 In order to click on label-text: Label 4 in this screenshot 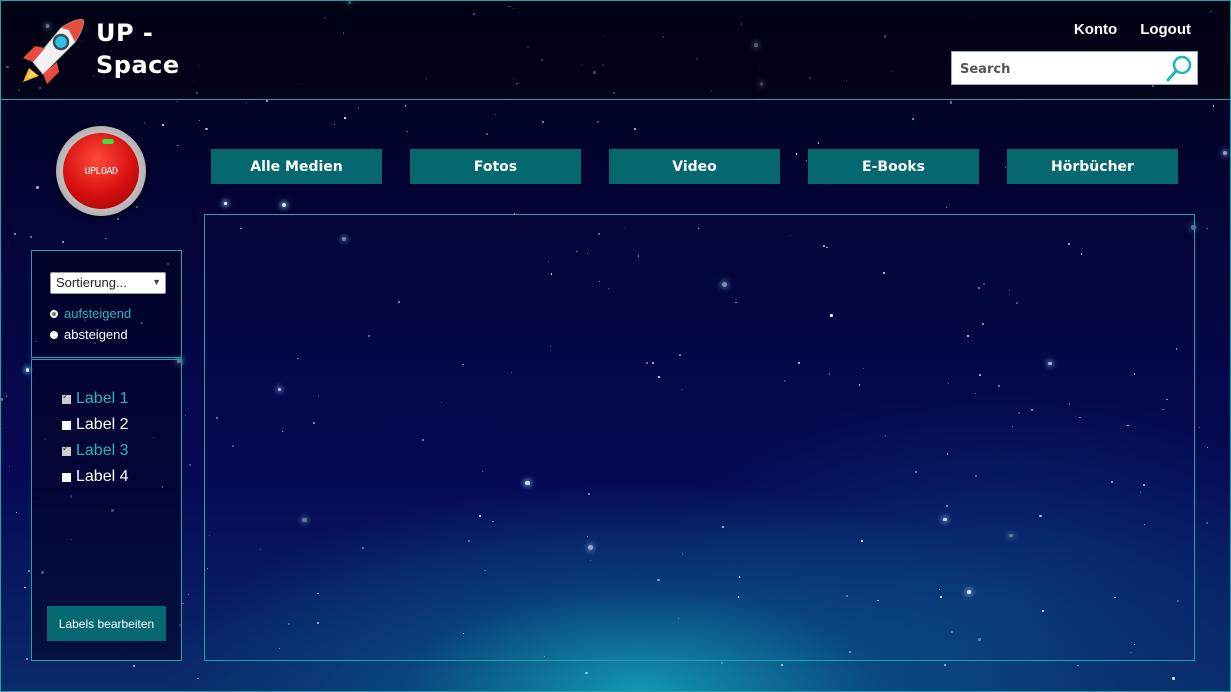, I will do `click(102, 476)`.